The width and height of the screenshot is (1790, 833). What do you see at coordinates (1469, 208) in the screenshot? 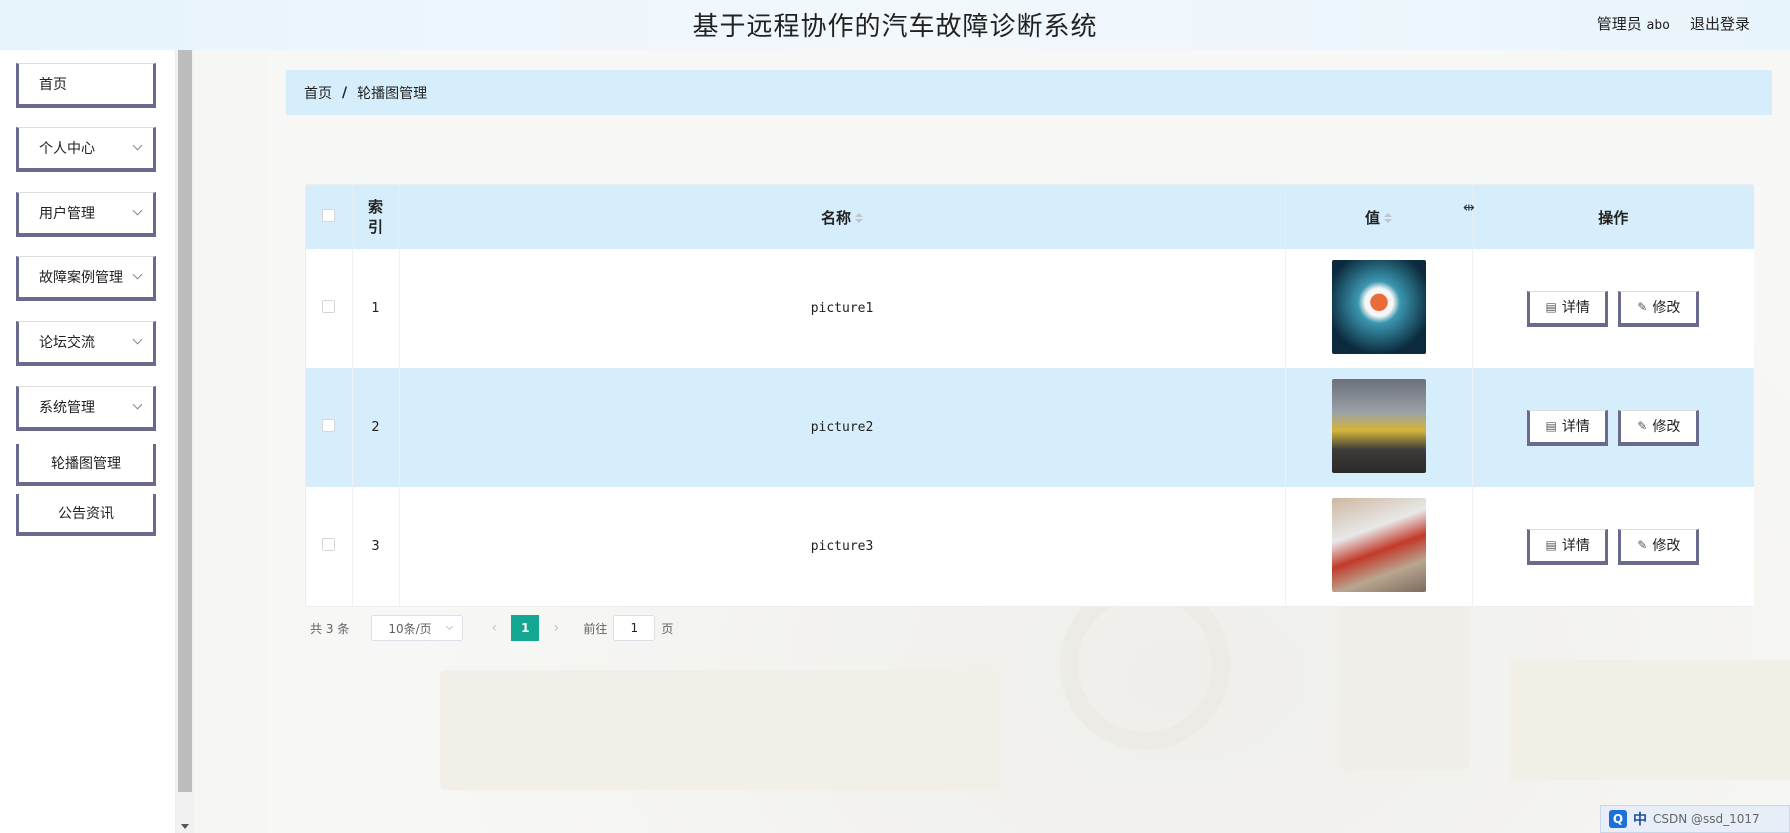
I see `column-resize-cursor-icon: ⇹` at bounding box center [1469, 208].